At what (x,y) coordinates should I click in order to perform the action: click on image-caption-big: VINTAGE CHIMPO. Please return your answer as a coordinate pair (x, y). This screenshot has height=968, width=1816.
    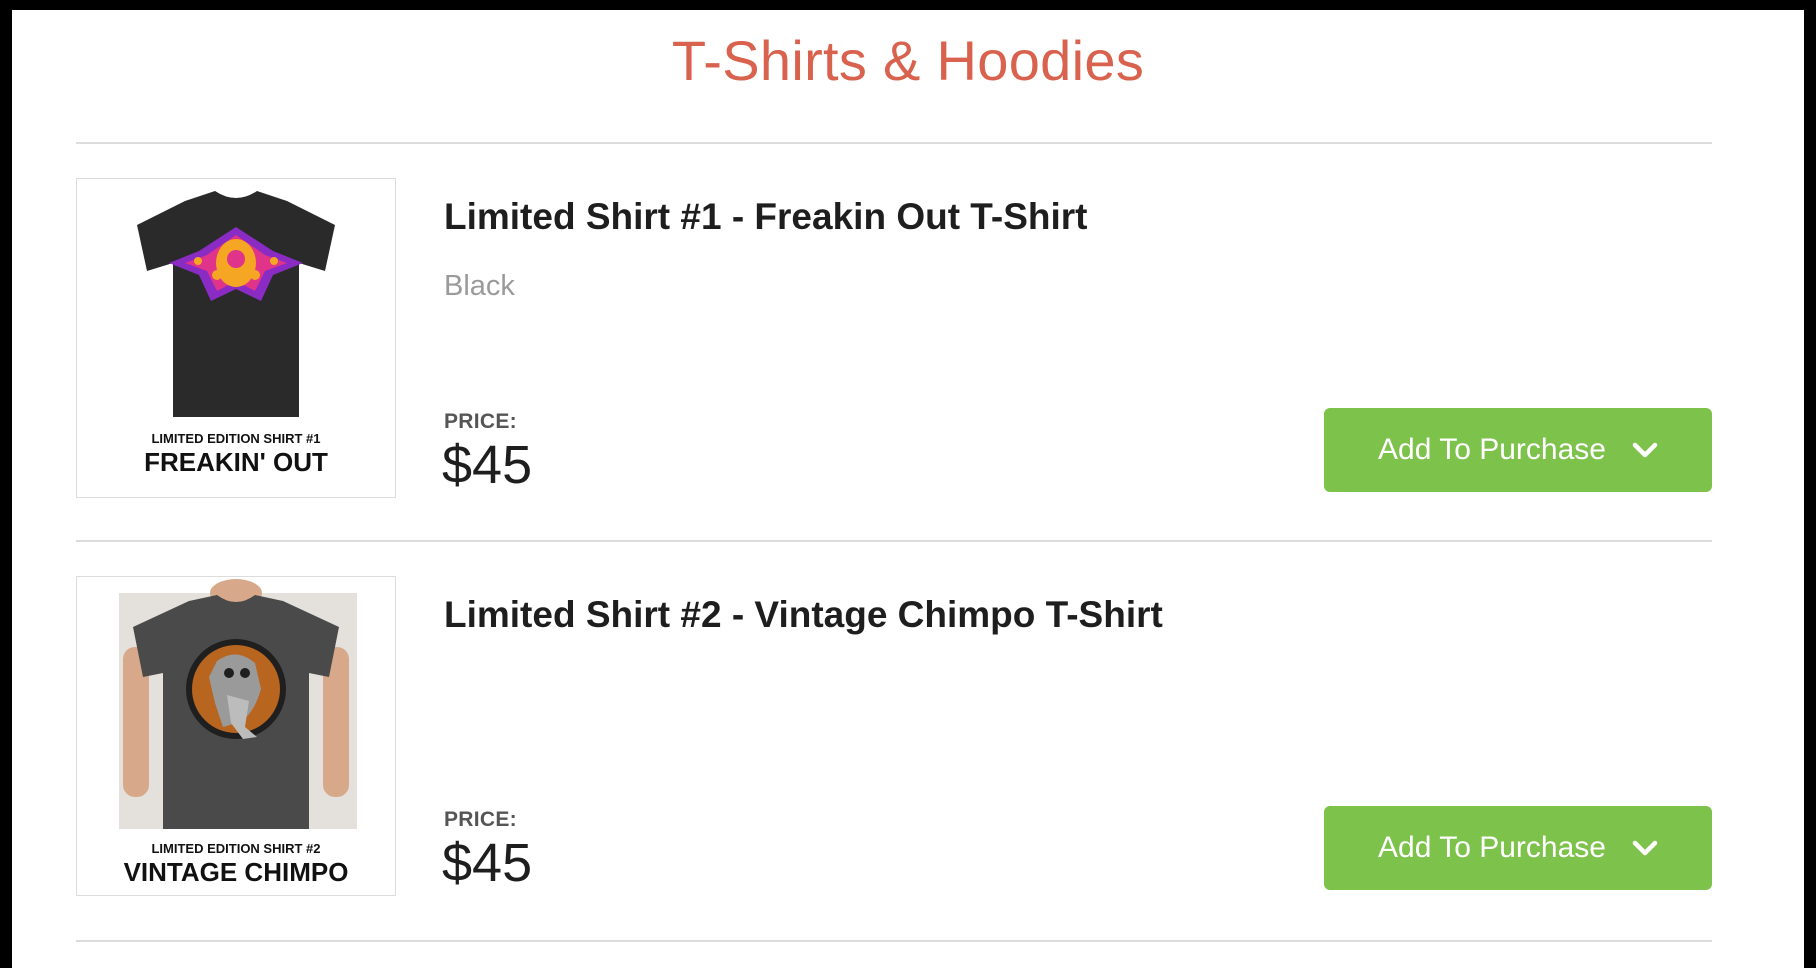
    Looking at the image, I should click on (236, 872).